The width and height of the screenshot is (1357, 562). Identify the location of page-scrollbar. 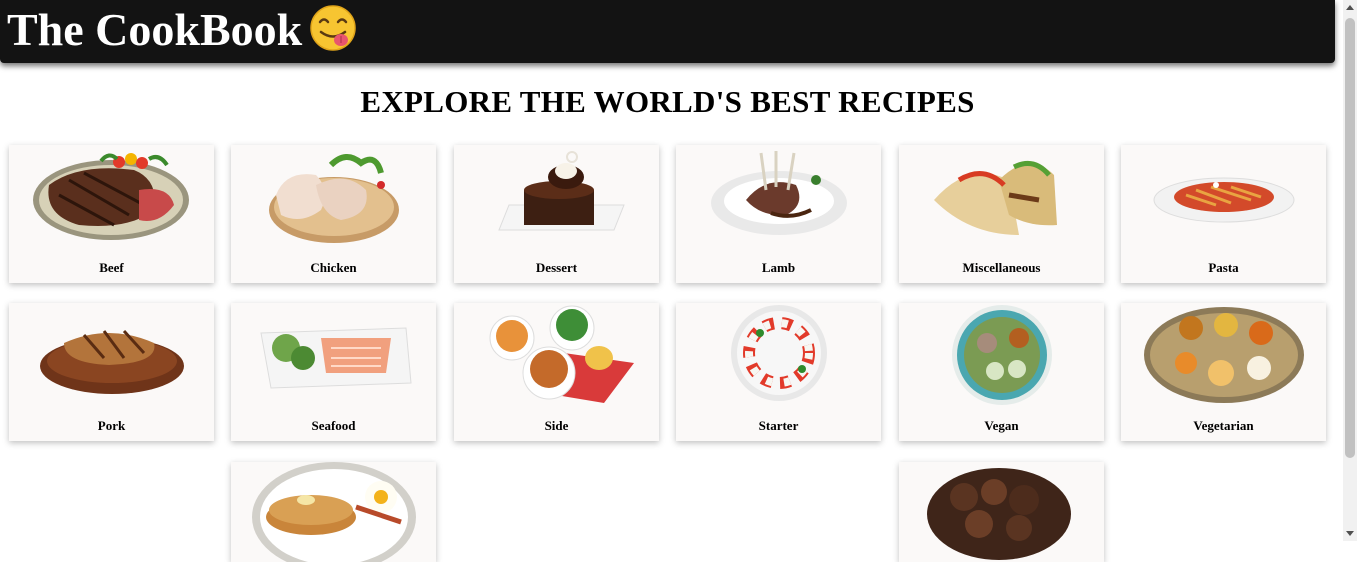
(1350, 270).